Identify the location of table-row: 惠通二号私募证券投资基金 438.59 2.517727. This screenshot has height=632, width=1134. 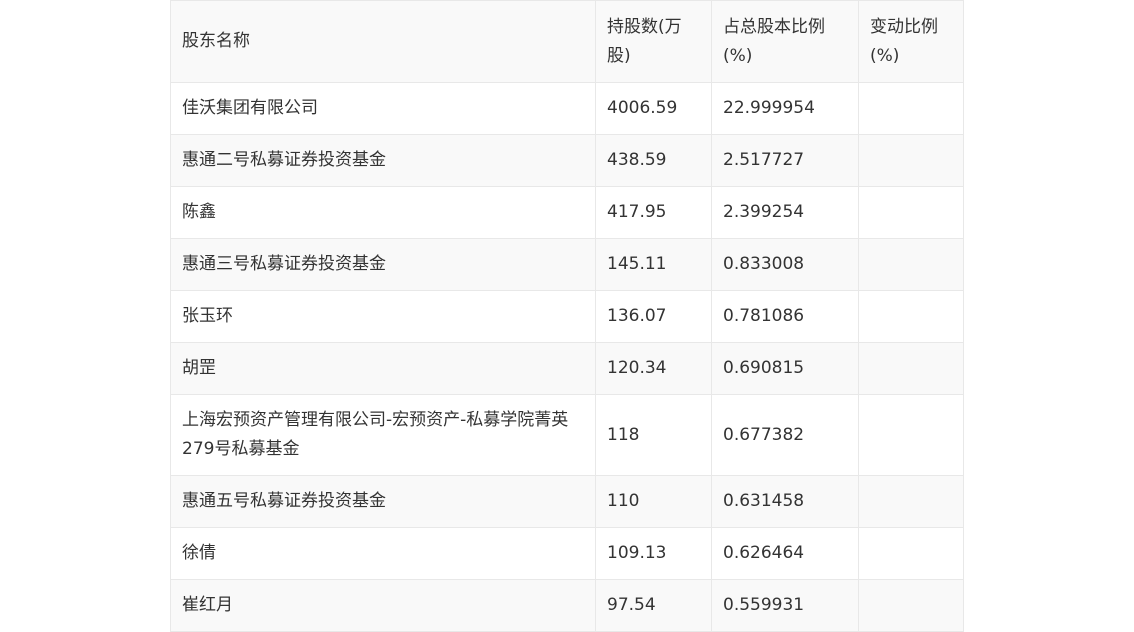
(567, 160).